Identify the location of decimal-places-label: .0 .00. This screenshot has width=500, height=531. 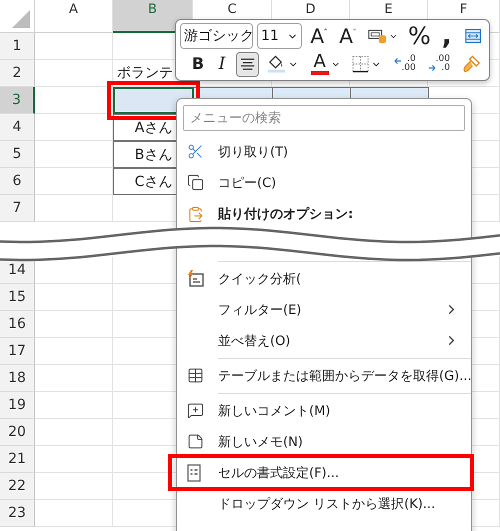
(408, 64).